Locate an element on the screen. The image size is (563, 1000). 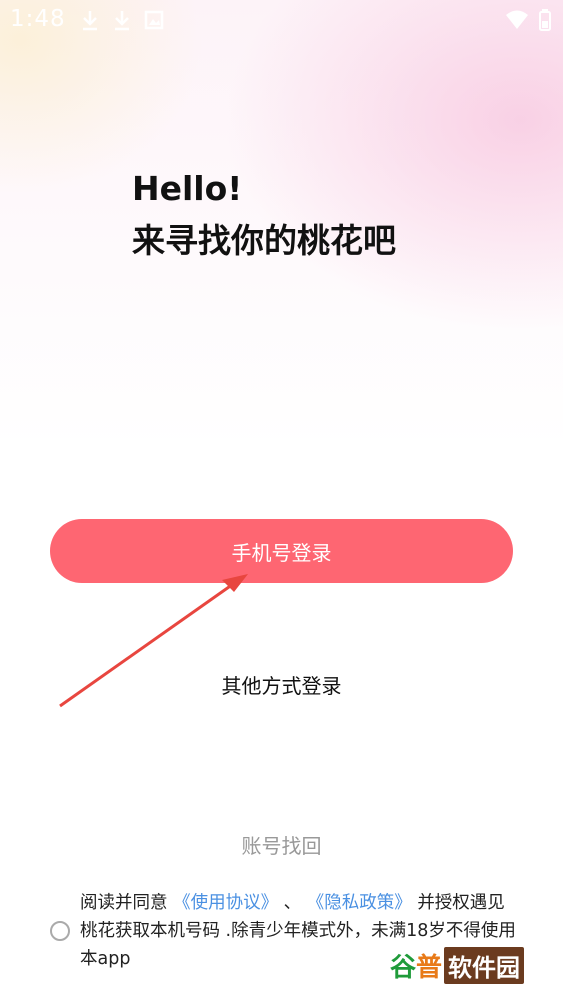
watermark-part3: 软件园 is located at coordinates (484, 965).